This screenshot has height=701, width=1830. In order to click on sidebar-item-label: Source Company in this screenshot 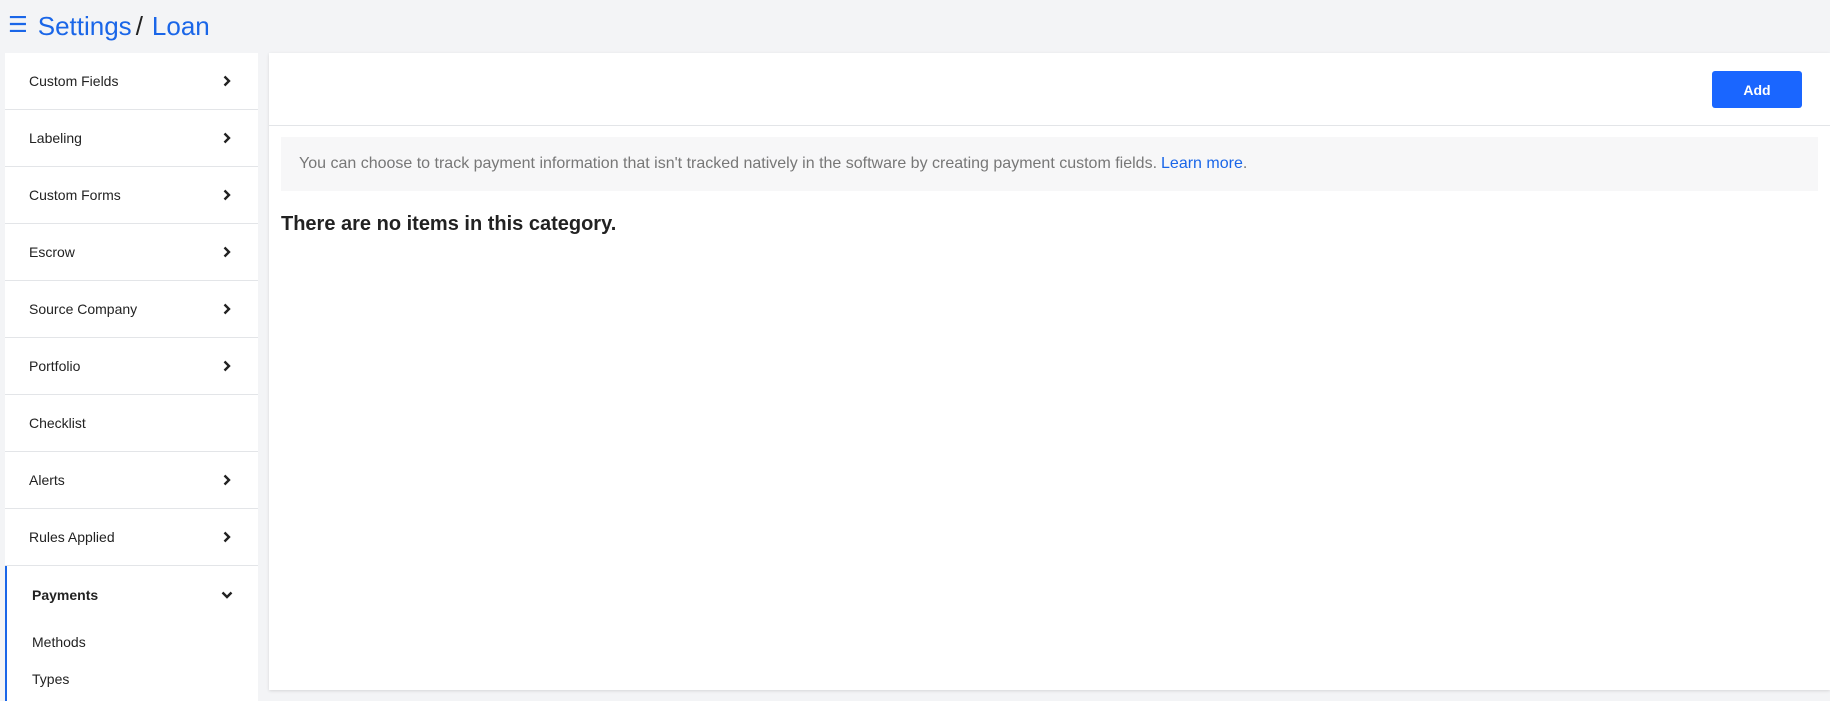, I will do `click(83, 309)`.